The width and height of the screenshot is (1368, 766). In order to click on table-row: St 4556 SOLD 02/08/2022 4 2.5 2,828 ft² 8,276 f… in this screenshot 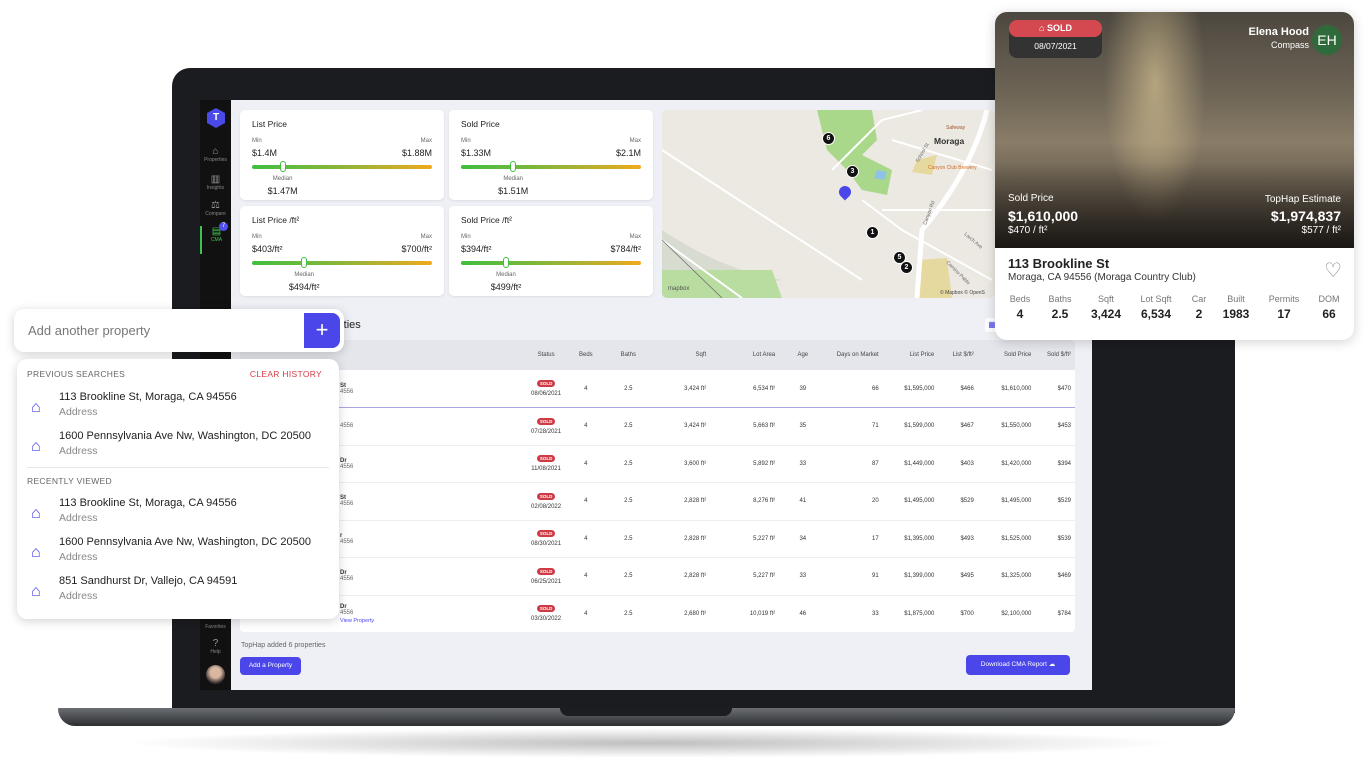, I will do `click(657, 501)`.